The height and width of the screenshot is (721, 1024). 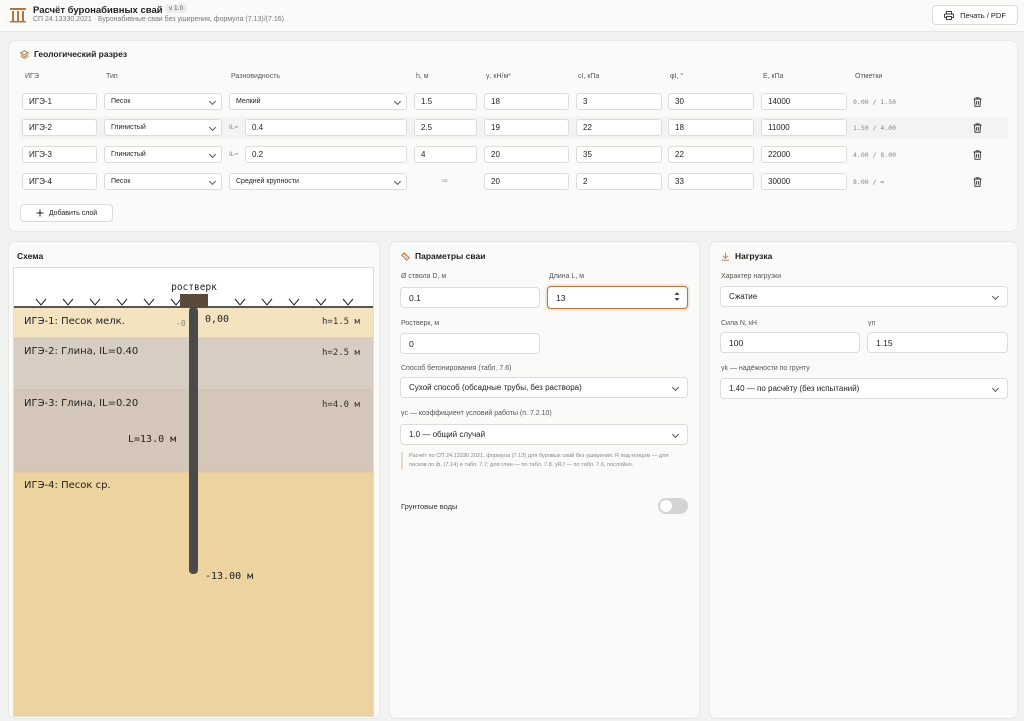 What do you see at coordinates (677, 76) in the screenshot?
I see `col-head-phi: φI, °` at bounding box center [677, 76].